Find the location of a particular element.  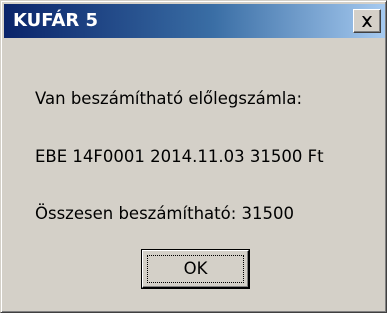

message-line-2: EBE 14F0001 2014.11.03 31500 Ft is located at coordinates (179, 156).